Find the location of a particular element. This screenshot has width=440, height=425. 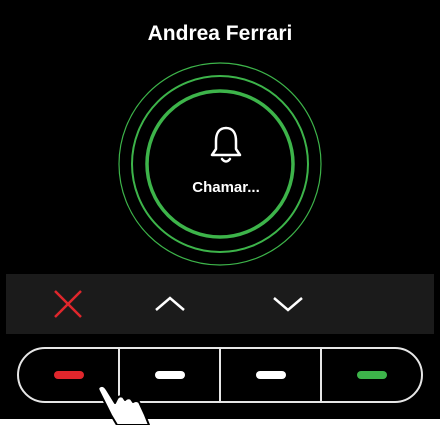

chevron-down-icon is located at coordinates (288, 304).